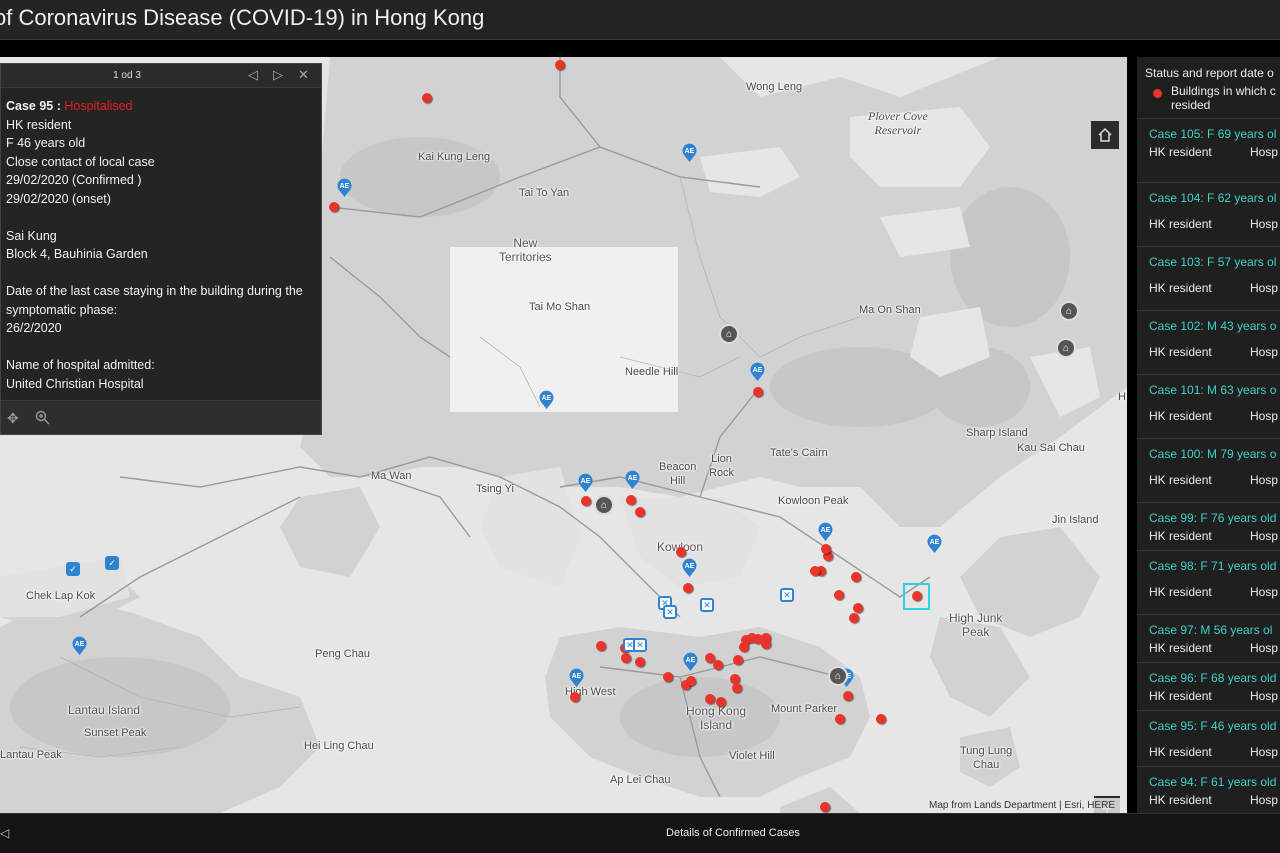  Describe the element at coordinates (1208, 739) in the screenshot. I see `case-list-item: Case 95: F 46 years old HK resident Hosp` at that location.